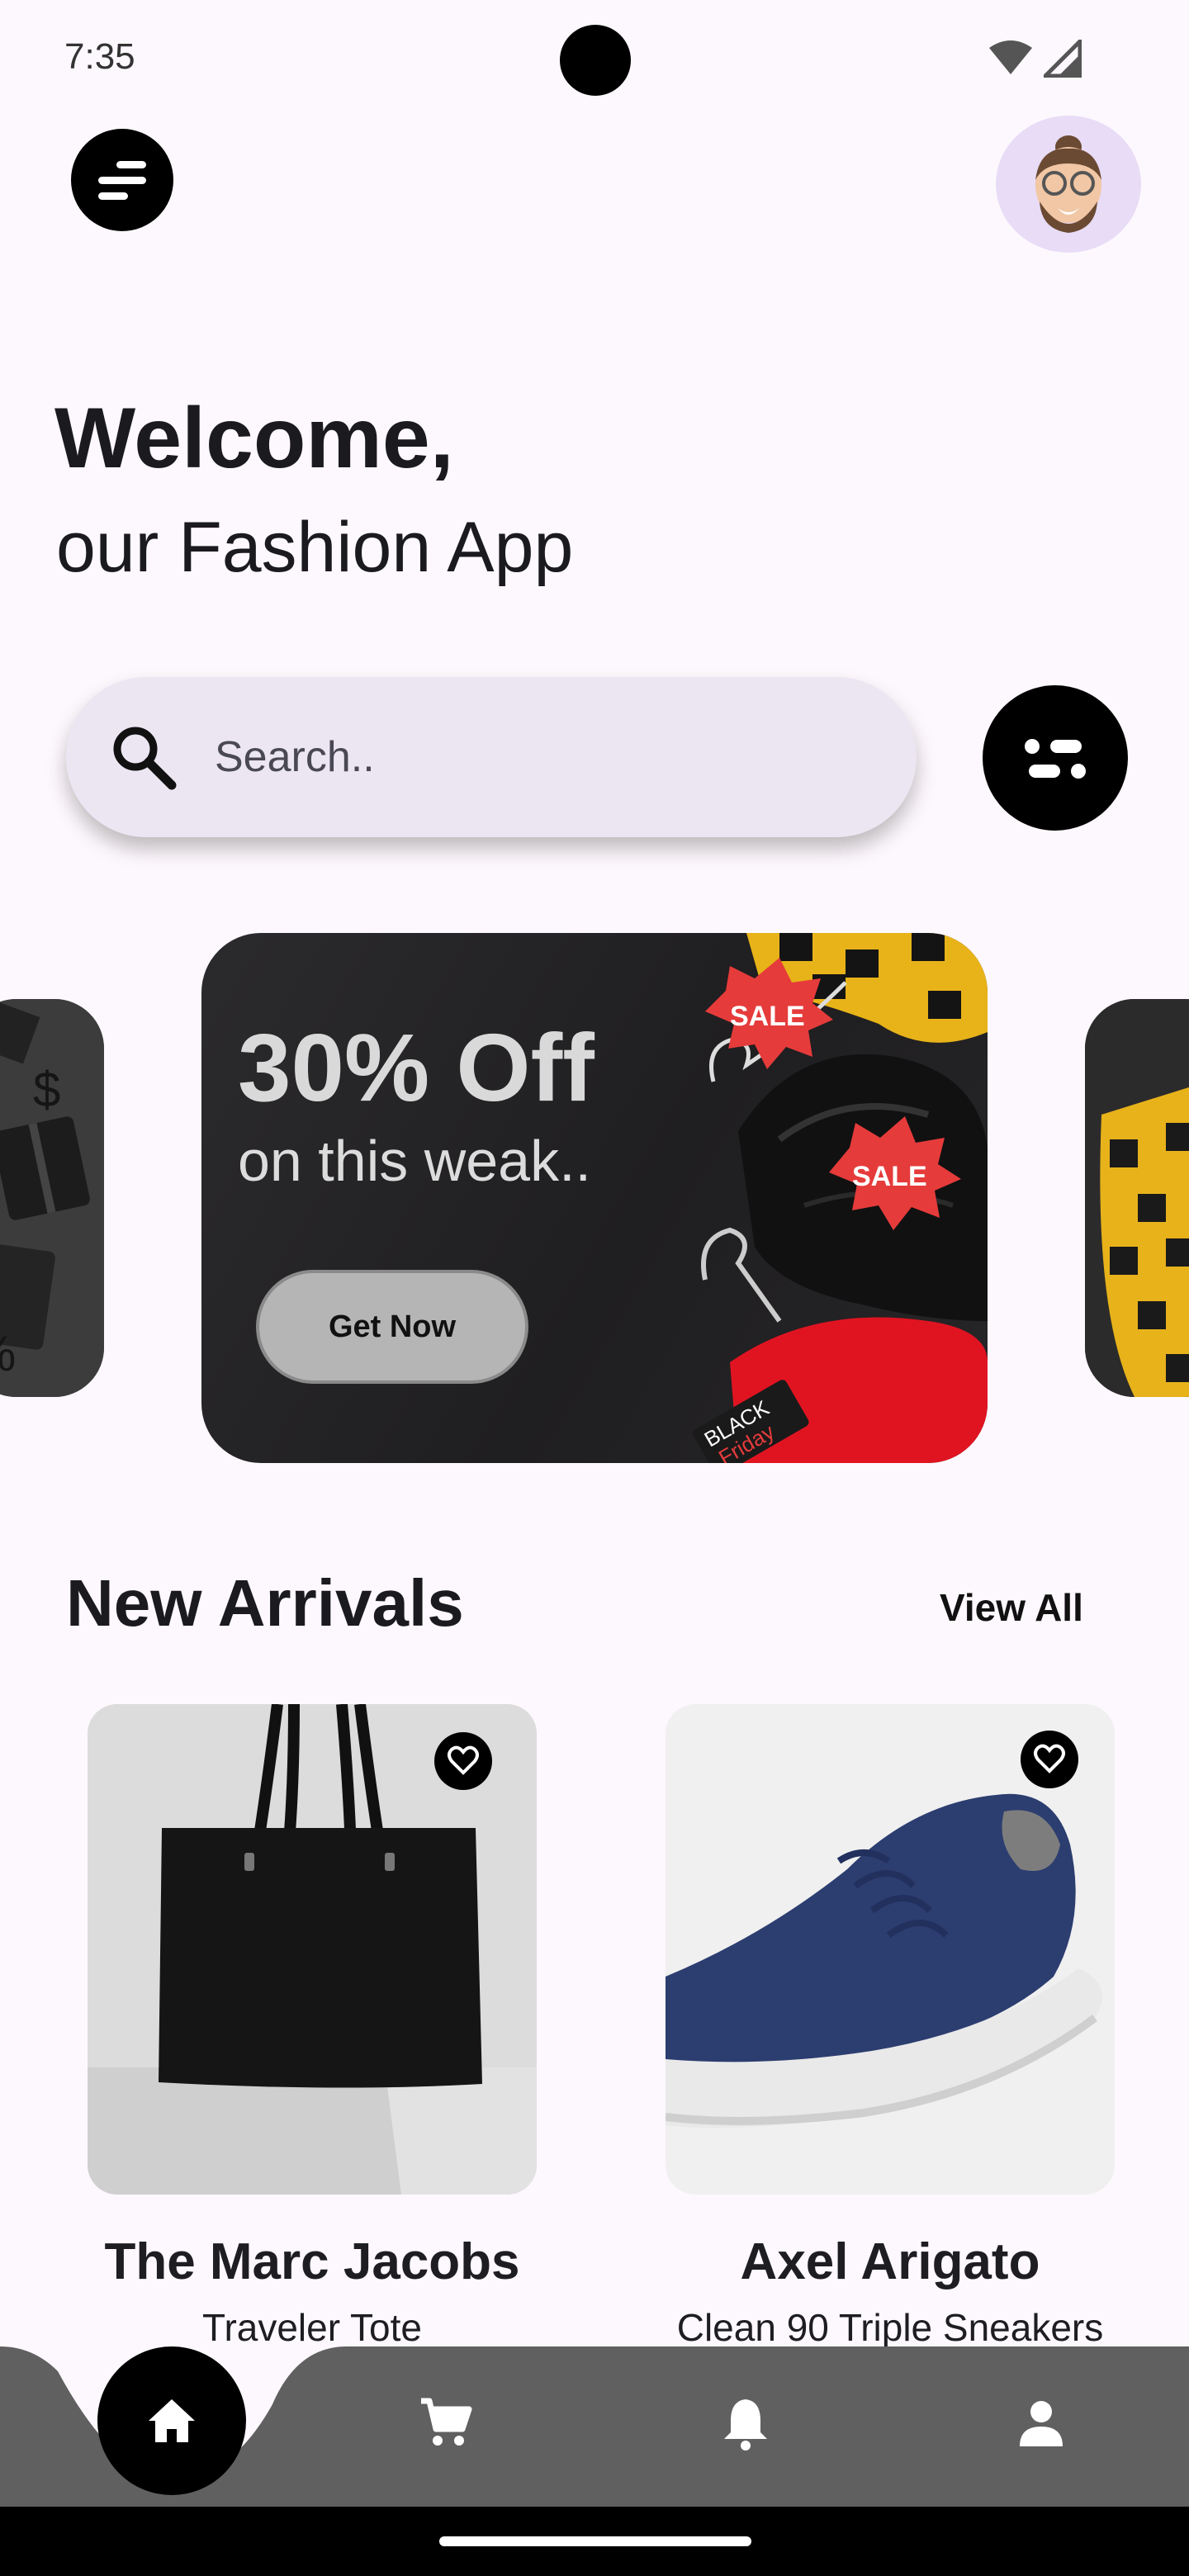 The width and height of the screenshot is (1189, 2576). Describe the element at coordinates (595, 60) in the screenshot. I see `camera-cutout` at that location.